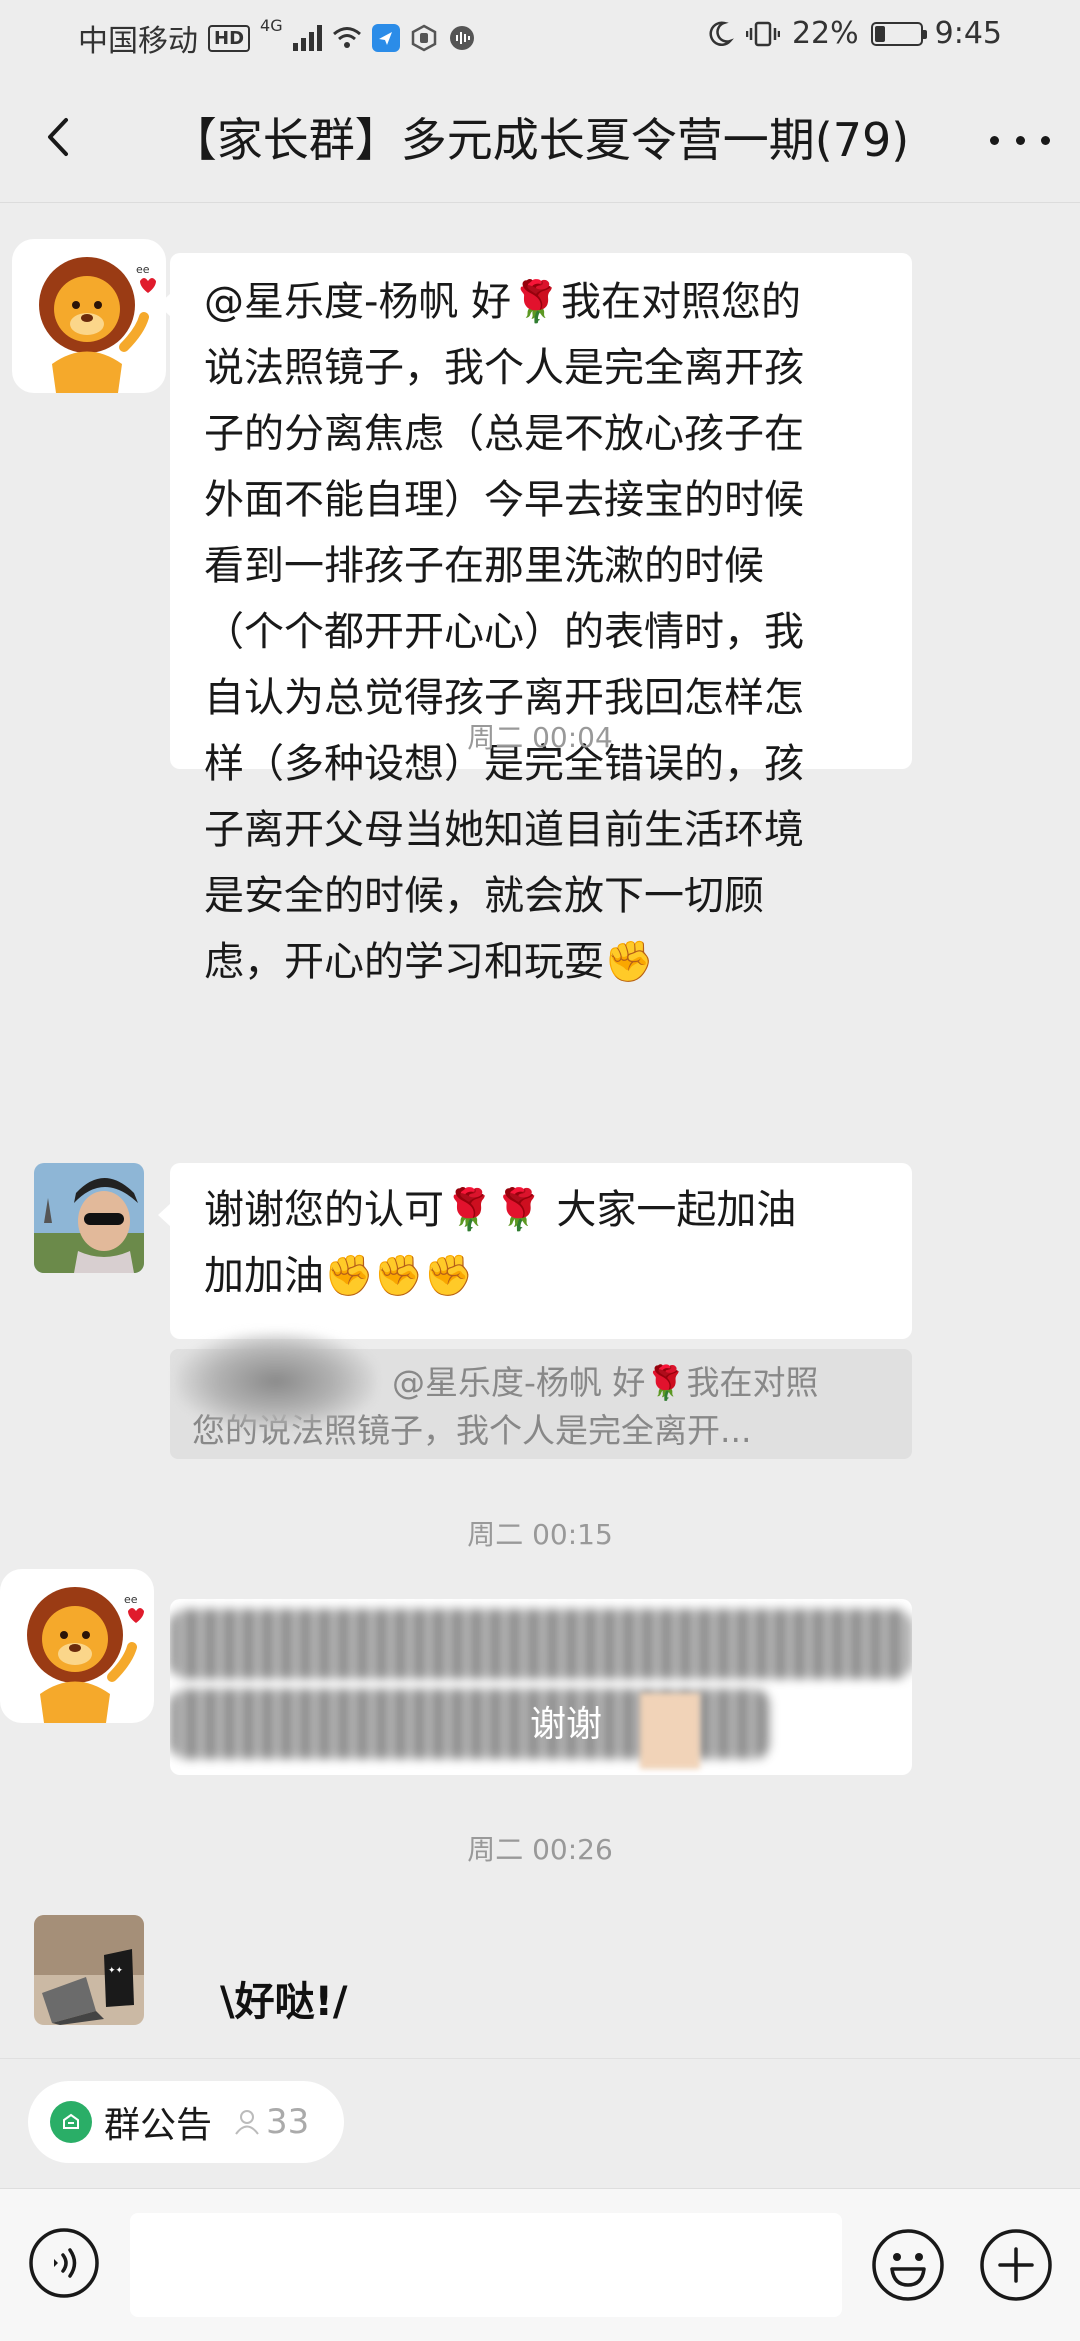 The image size is (1080, 2341). I want to click on message-line: 加加油✊✊✊, so click(339, 1276).